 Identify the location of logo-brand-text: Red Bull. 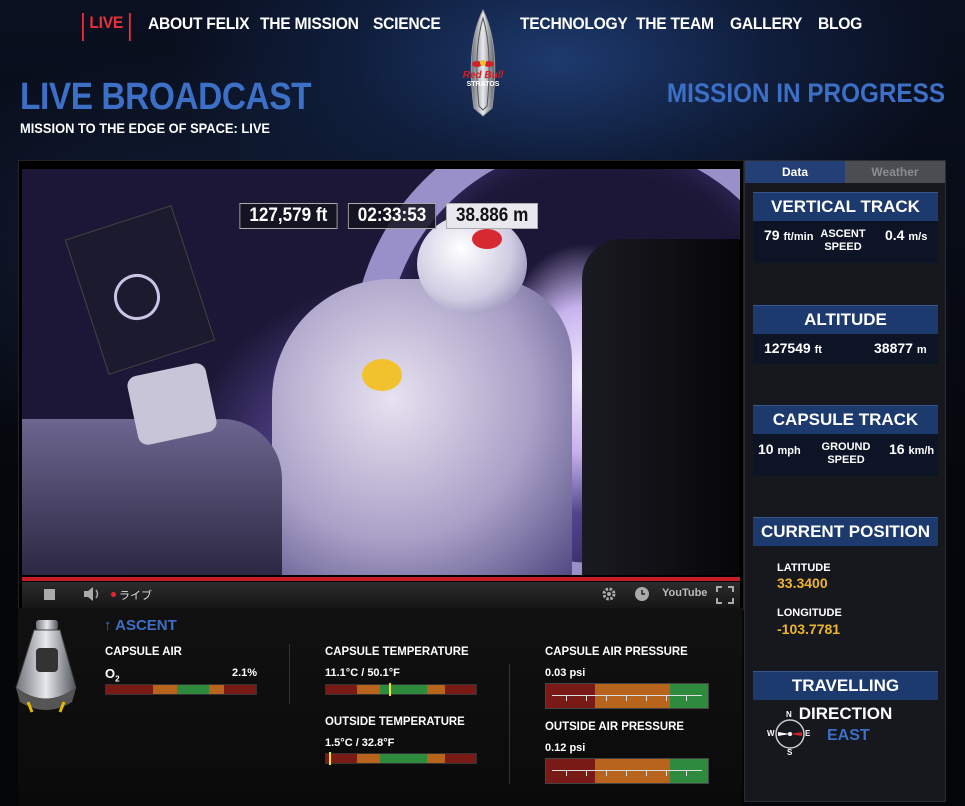
(483, 75).